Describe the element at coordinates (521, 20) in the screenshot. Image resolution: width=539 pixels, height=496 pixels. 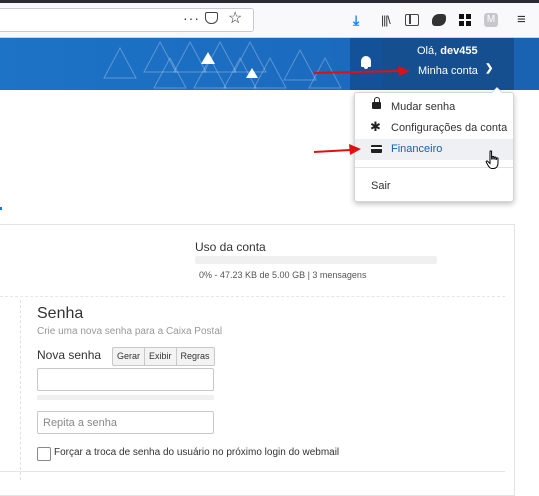
I see `hamburger-menu-icon: ≡` at that location.